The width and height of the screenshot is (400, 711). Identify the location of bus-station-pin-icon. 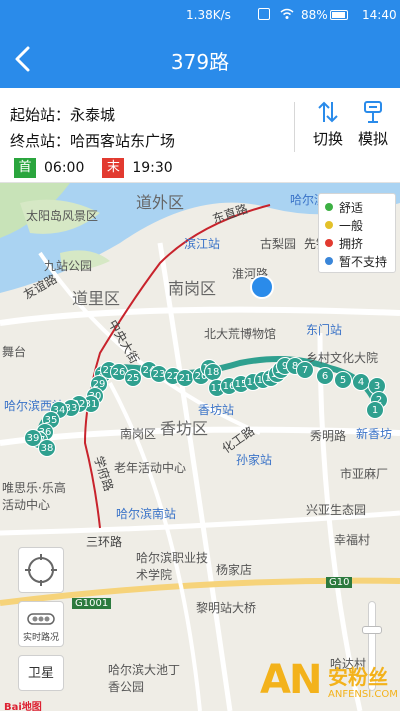
(262, 287).